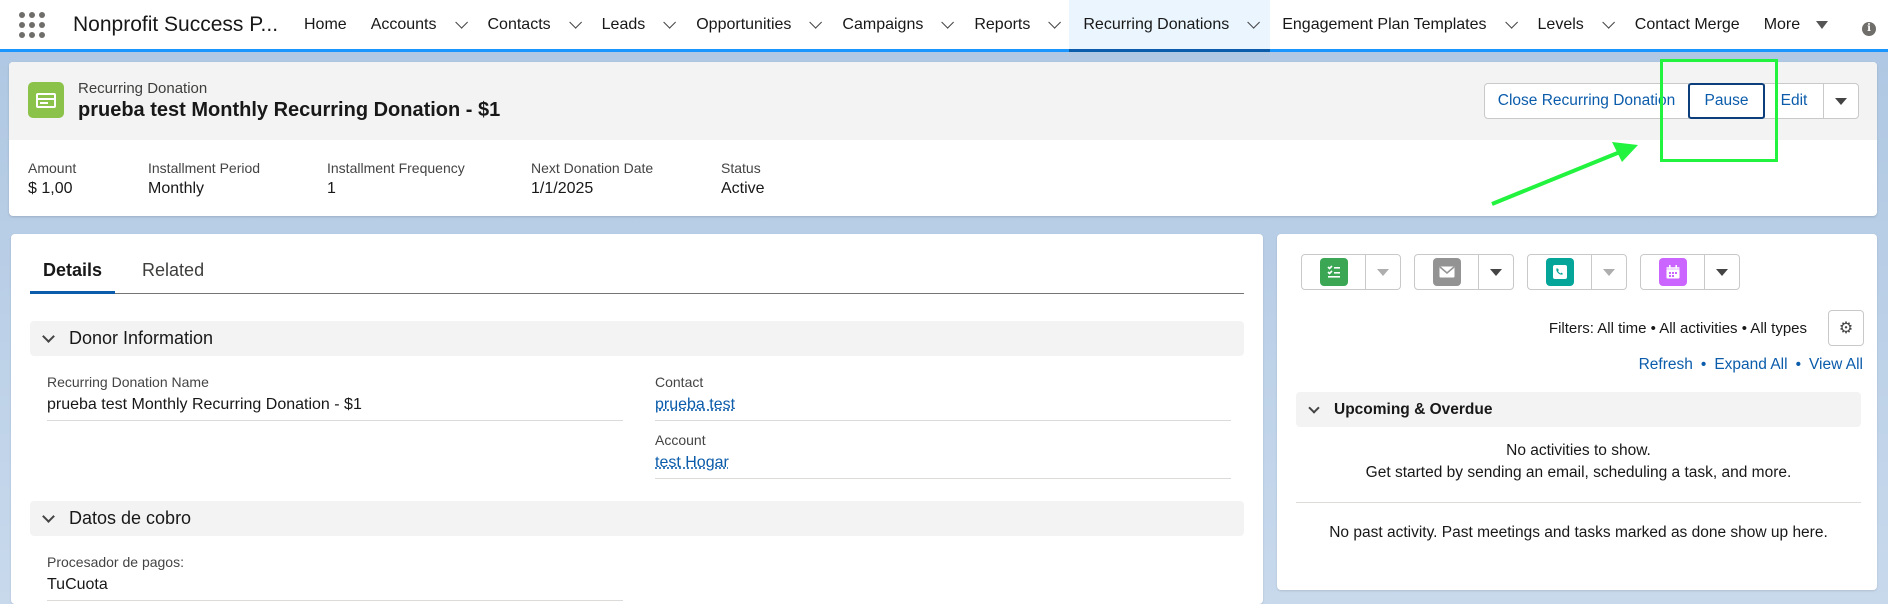 The height and width of the screenshot is (604, 1888). I want to click on expand-all-link: Expand All, so click(1750, 365).